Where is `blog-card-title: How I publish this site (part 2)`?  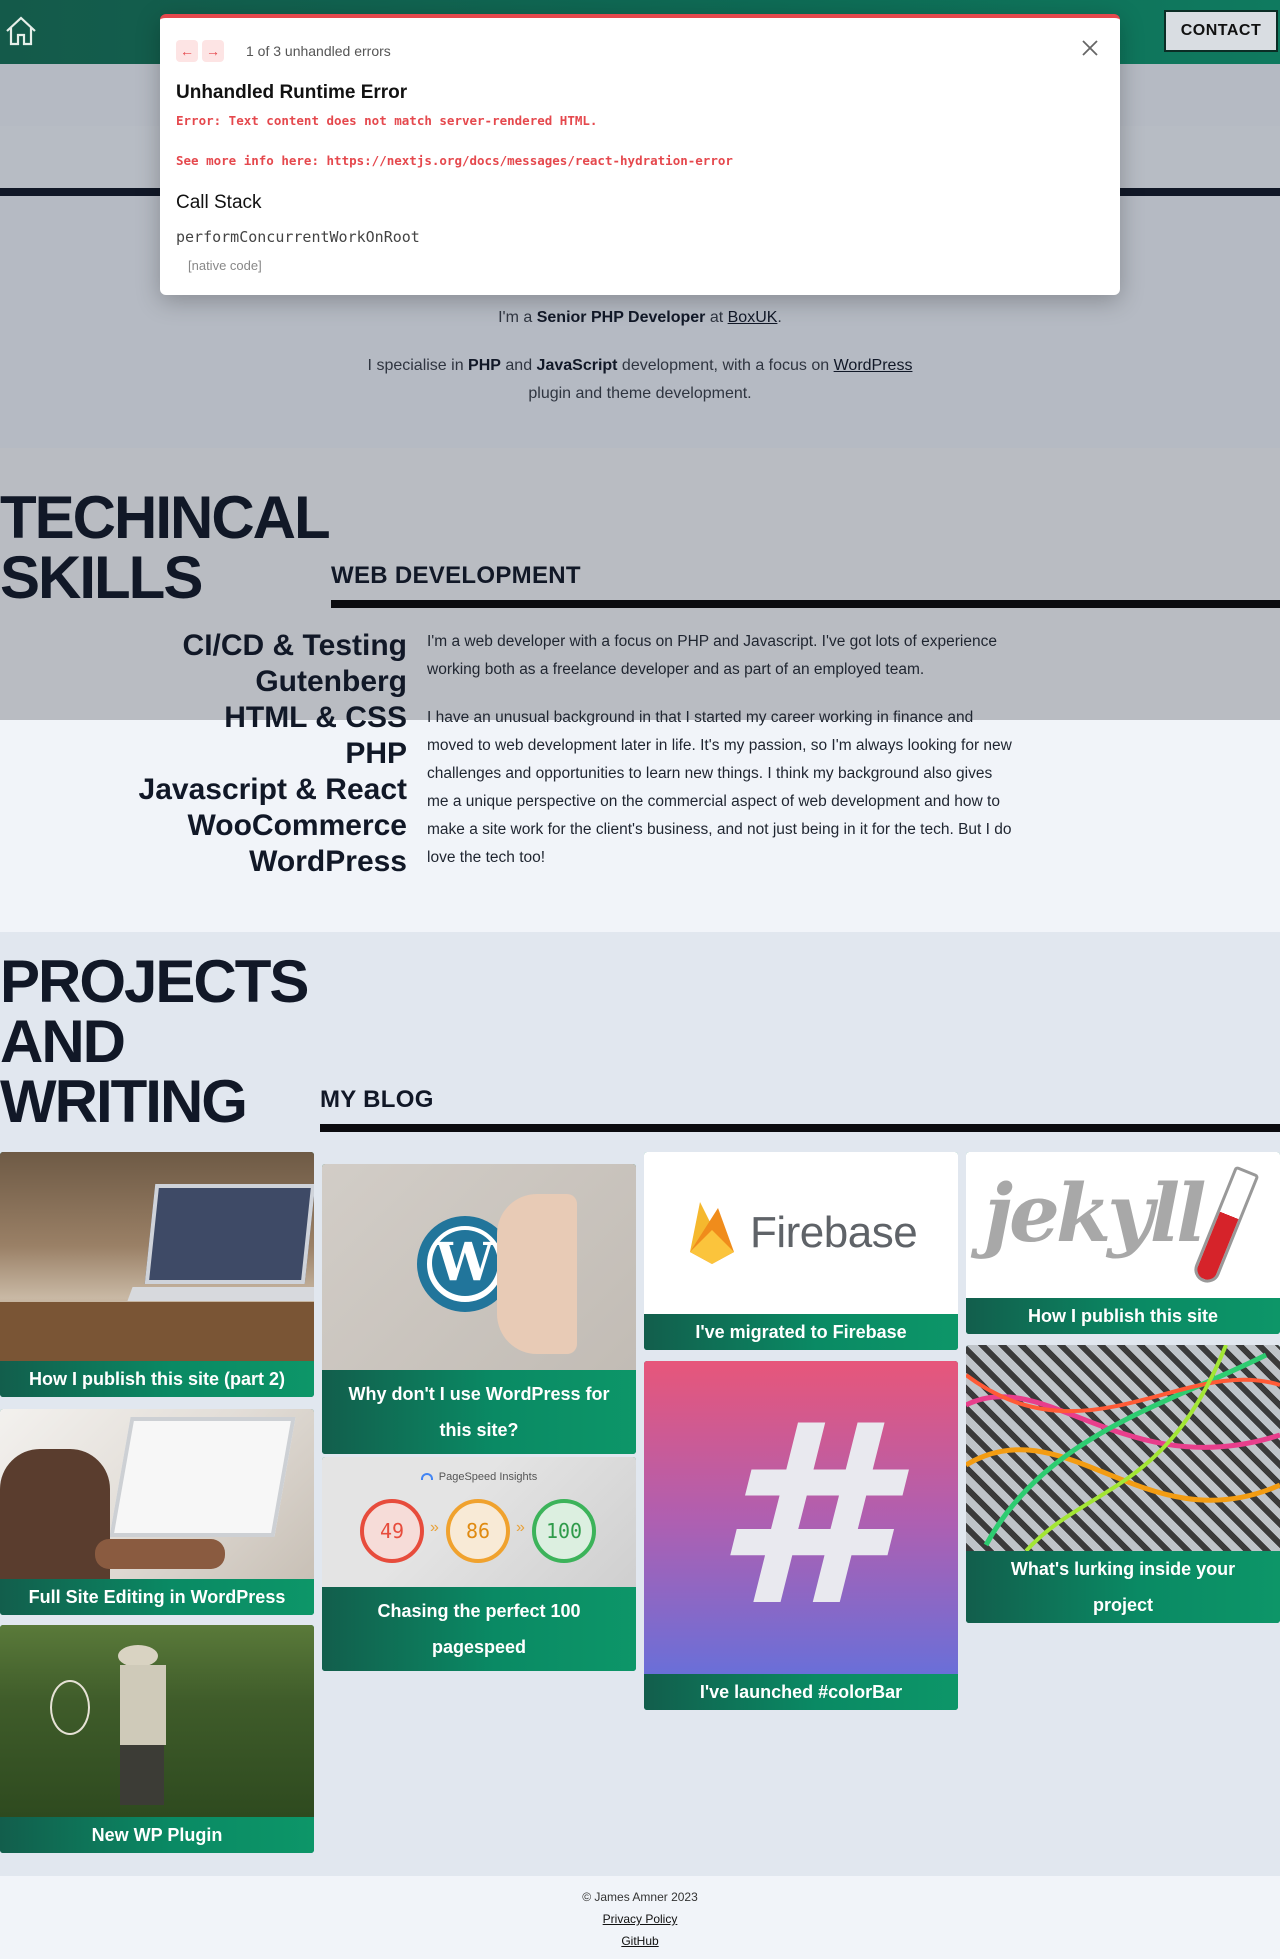 blog-card-title: How I publish this site (part 2) is located at coordinates (157, 1379).